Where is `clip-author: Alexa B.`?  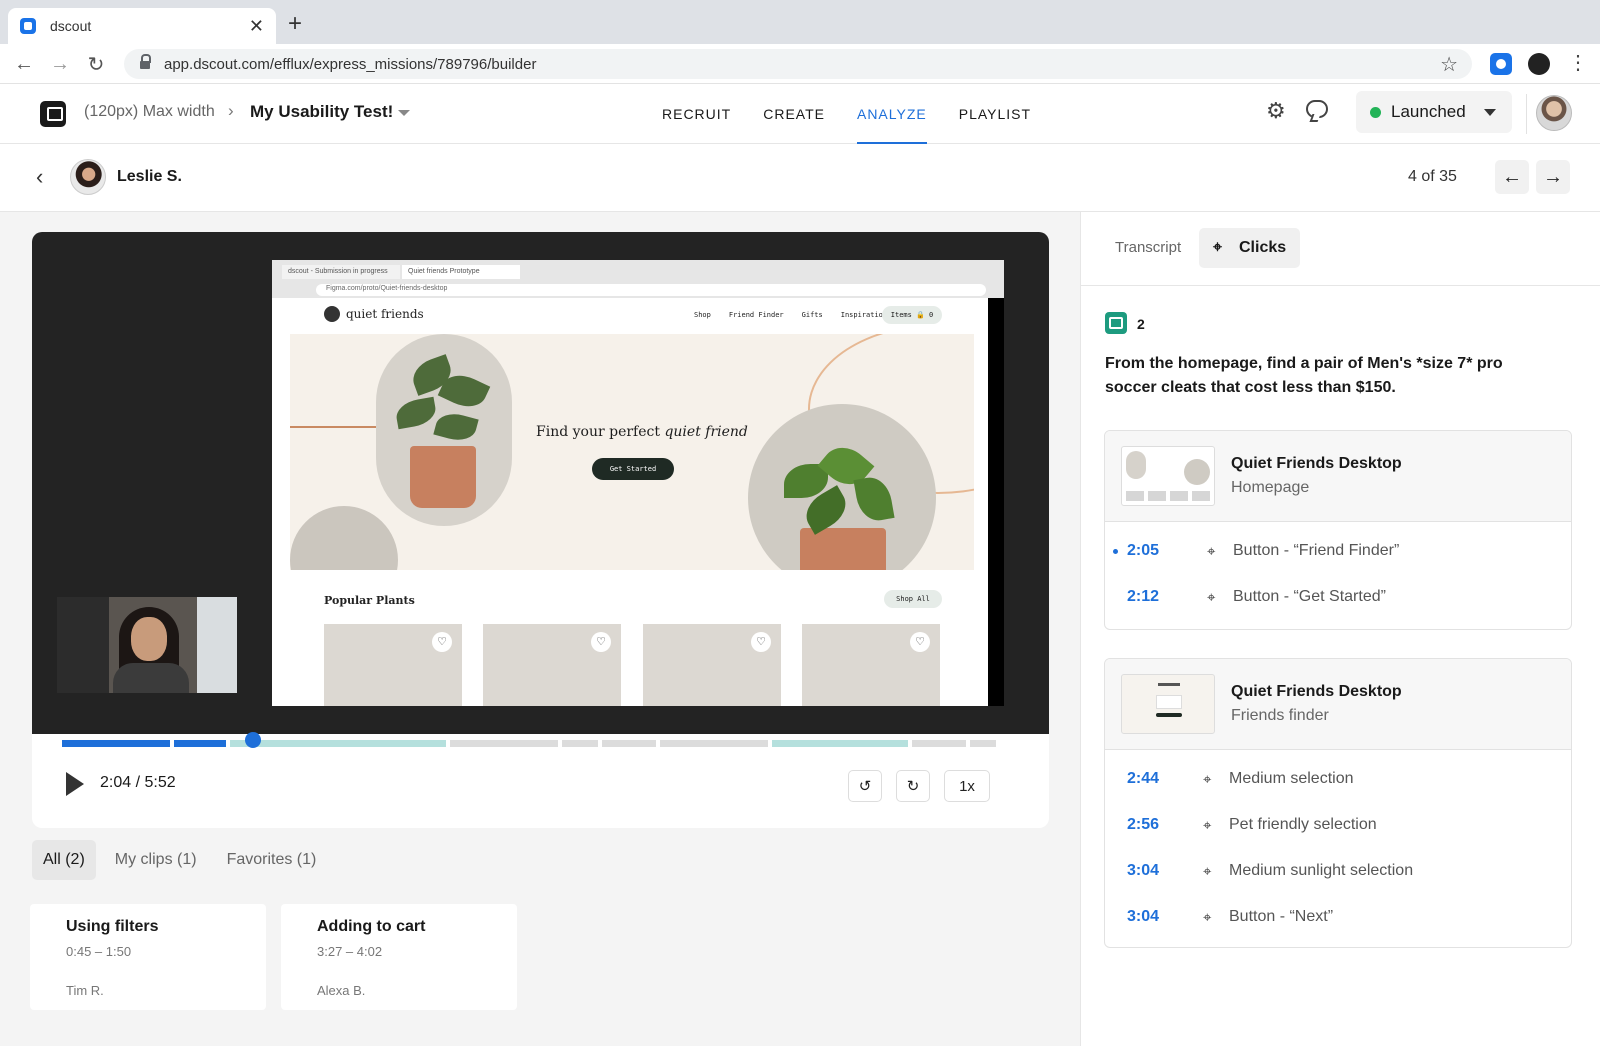
clip-author: Alexa B. is located at coordinates (341, 990).